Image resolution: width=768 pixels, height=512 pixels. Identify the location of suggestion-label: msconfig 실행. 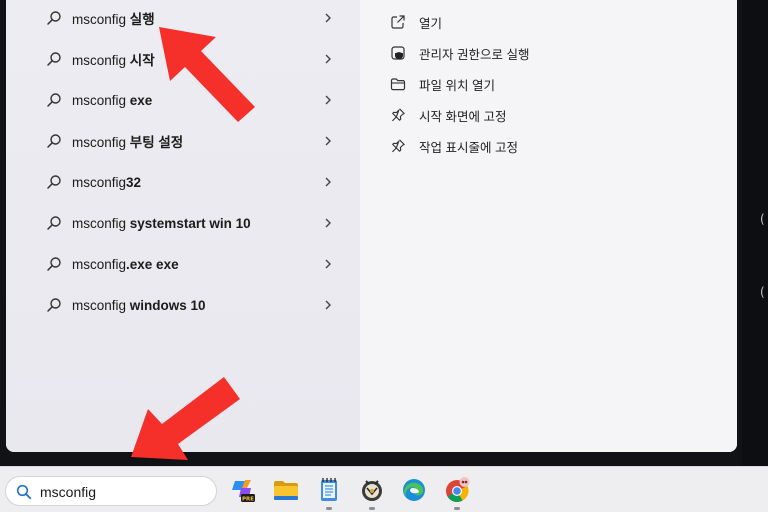
(113, 19).